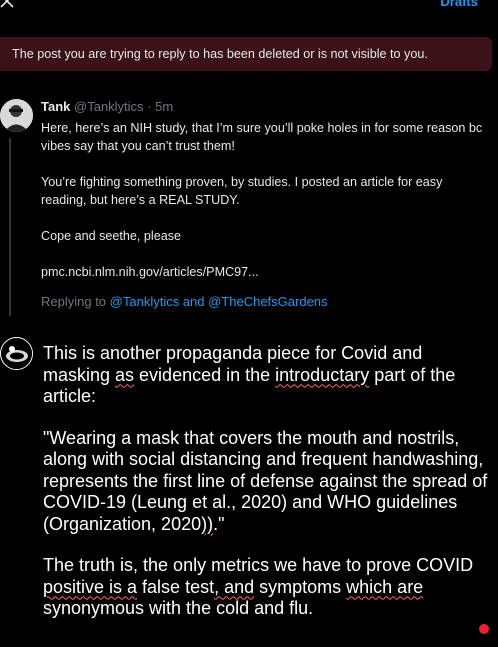 The width and height of the screenshot is (498, 647). Describe the element at coordinates (219, 301) in the screenshot. I see `replying-mentions: @Tanklytics and @TheChefsGardens` at that location.